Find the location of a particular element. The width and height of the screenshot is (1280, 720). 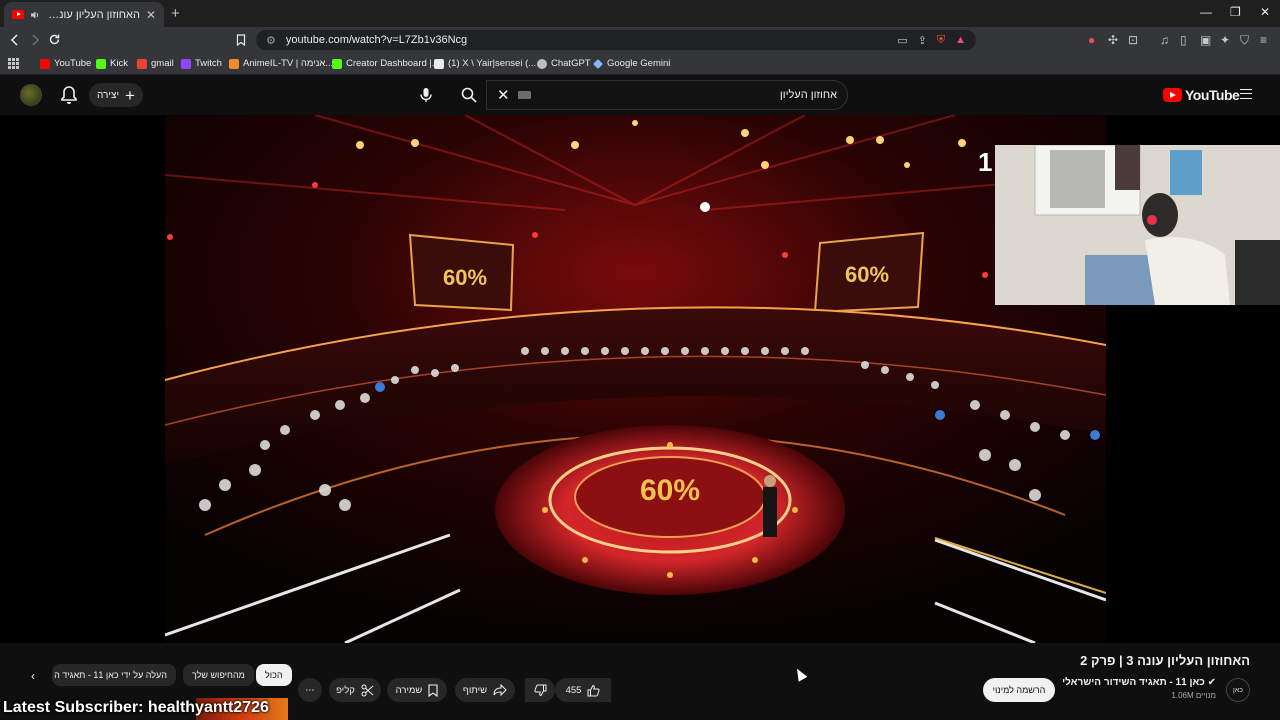

youtube-icon is located at coordinates (45, 63).